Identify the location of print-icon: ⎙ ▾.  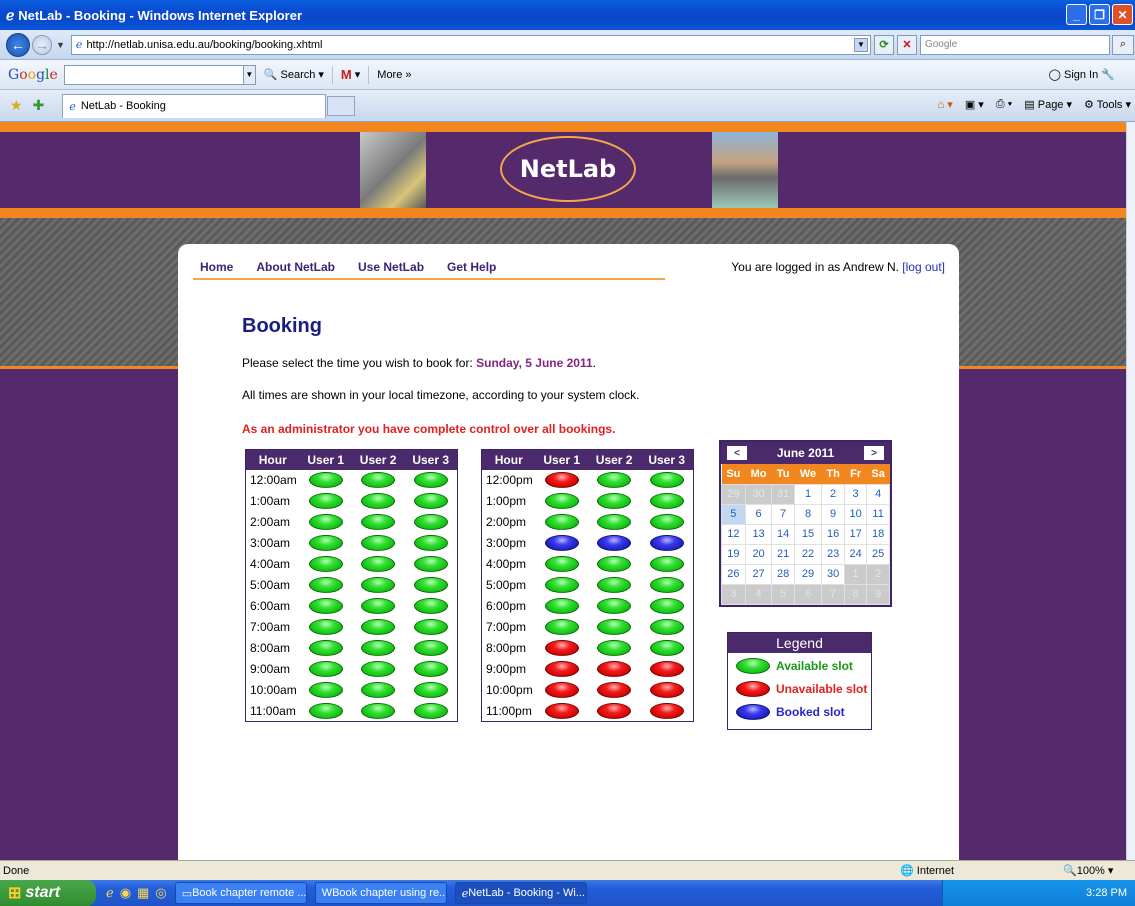
(1004, 104).